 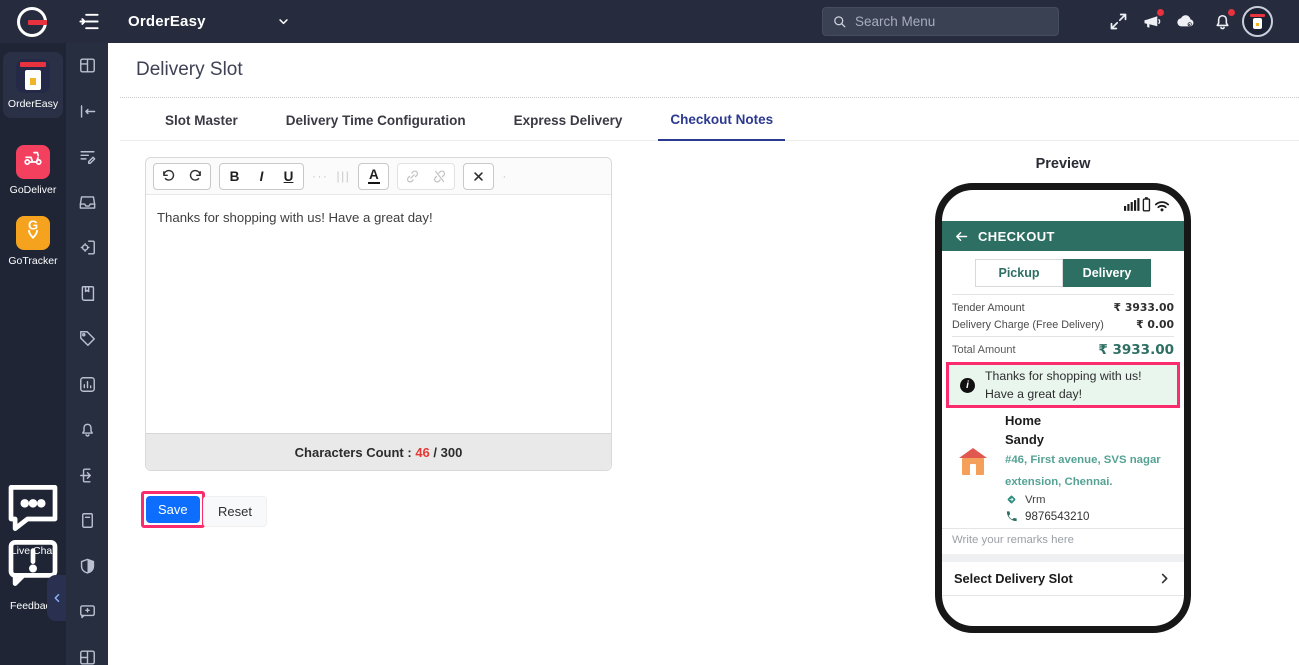 I want to click on tab-express-delivery: Express Delivery, so click(x=568, y=126).